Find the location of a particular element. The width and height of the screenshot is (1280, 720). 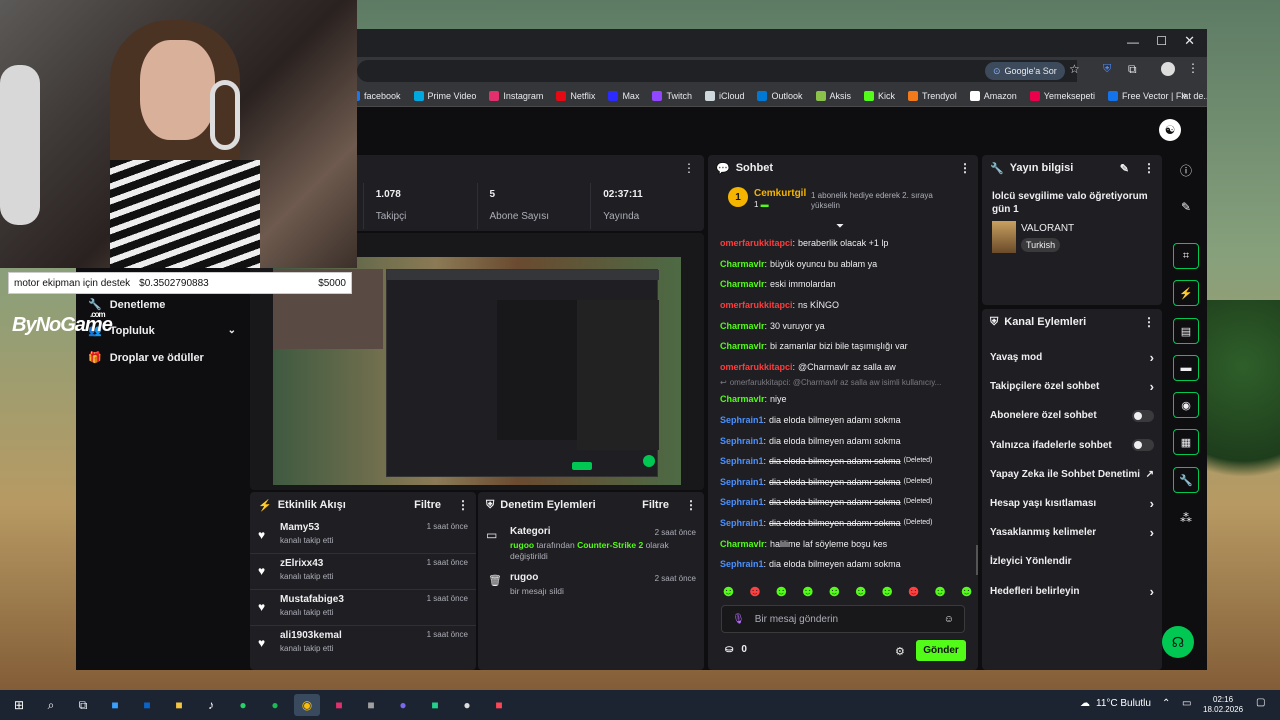

info-icon: ⓘ is located at coordinates (1186, 170).